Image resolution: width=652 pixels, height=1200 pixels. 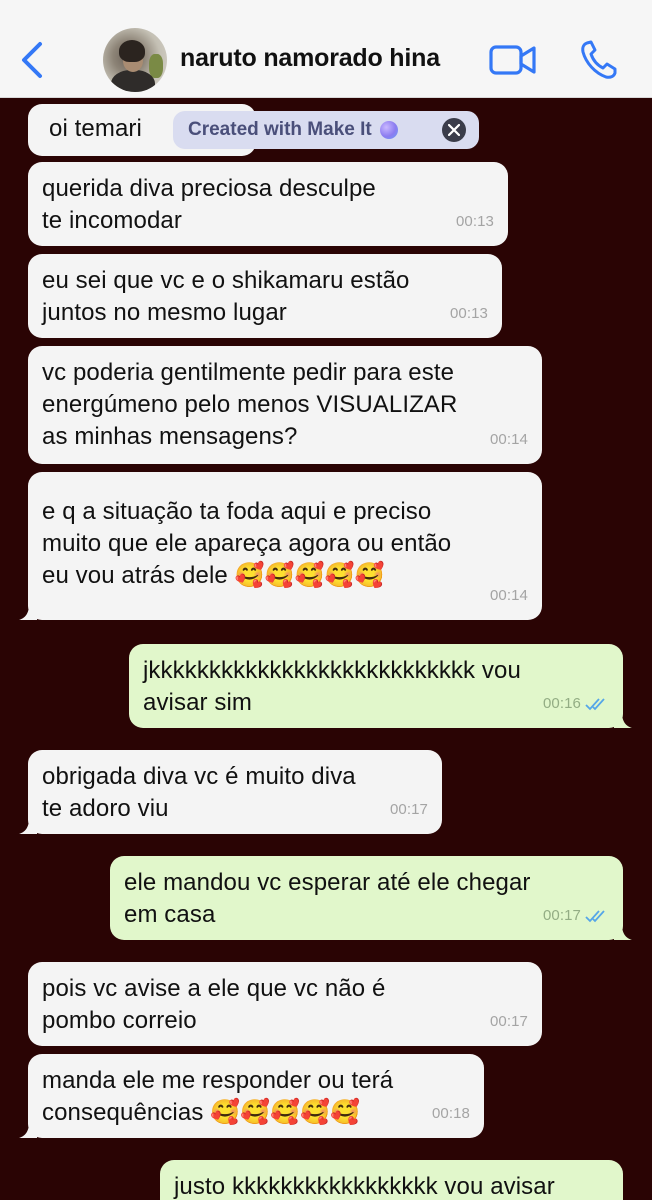 I want to click on back-button, so click(x=32, y=60).